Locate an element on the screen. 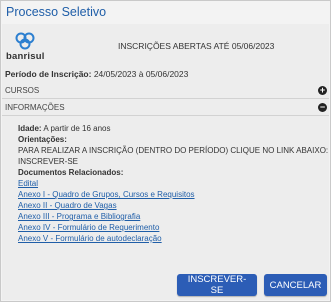 The height and width of the screenshot is (302, 331). document-link-anexo-v: Anexo V - Formulário de autodeclaração is located at coordinates (168, 238).